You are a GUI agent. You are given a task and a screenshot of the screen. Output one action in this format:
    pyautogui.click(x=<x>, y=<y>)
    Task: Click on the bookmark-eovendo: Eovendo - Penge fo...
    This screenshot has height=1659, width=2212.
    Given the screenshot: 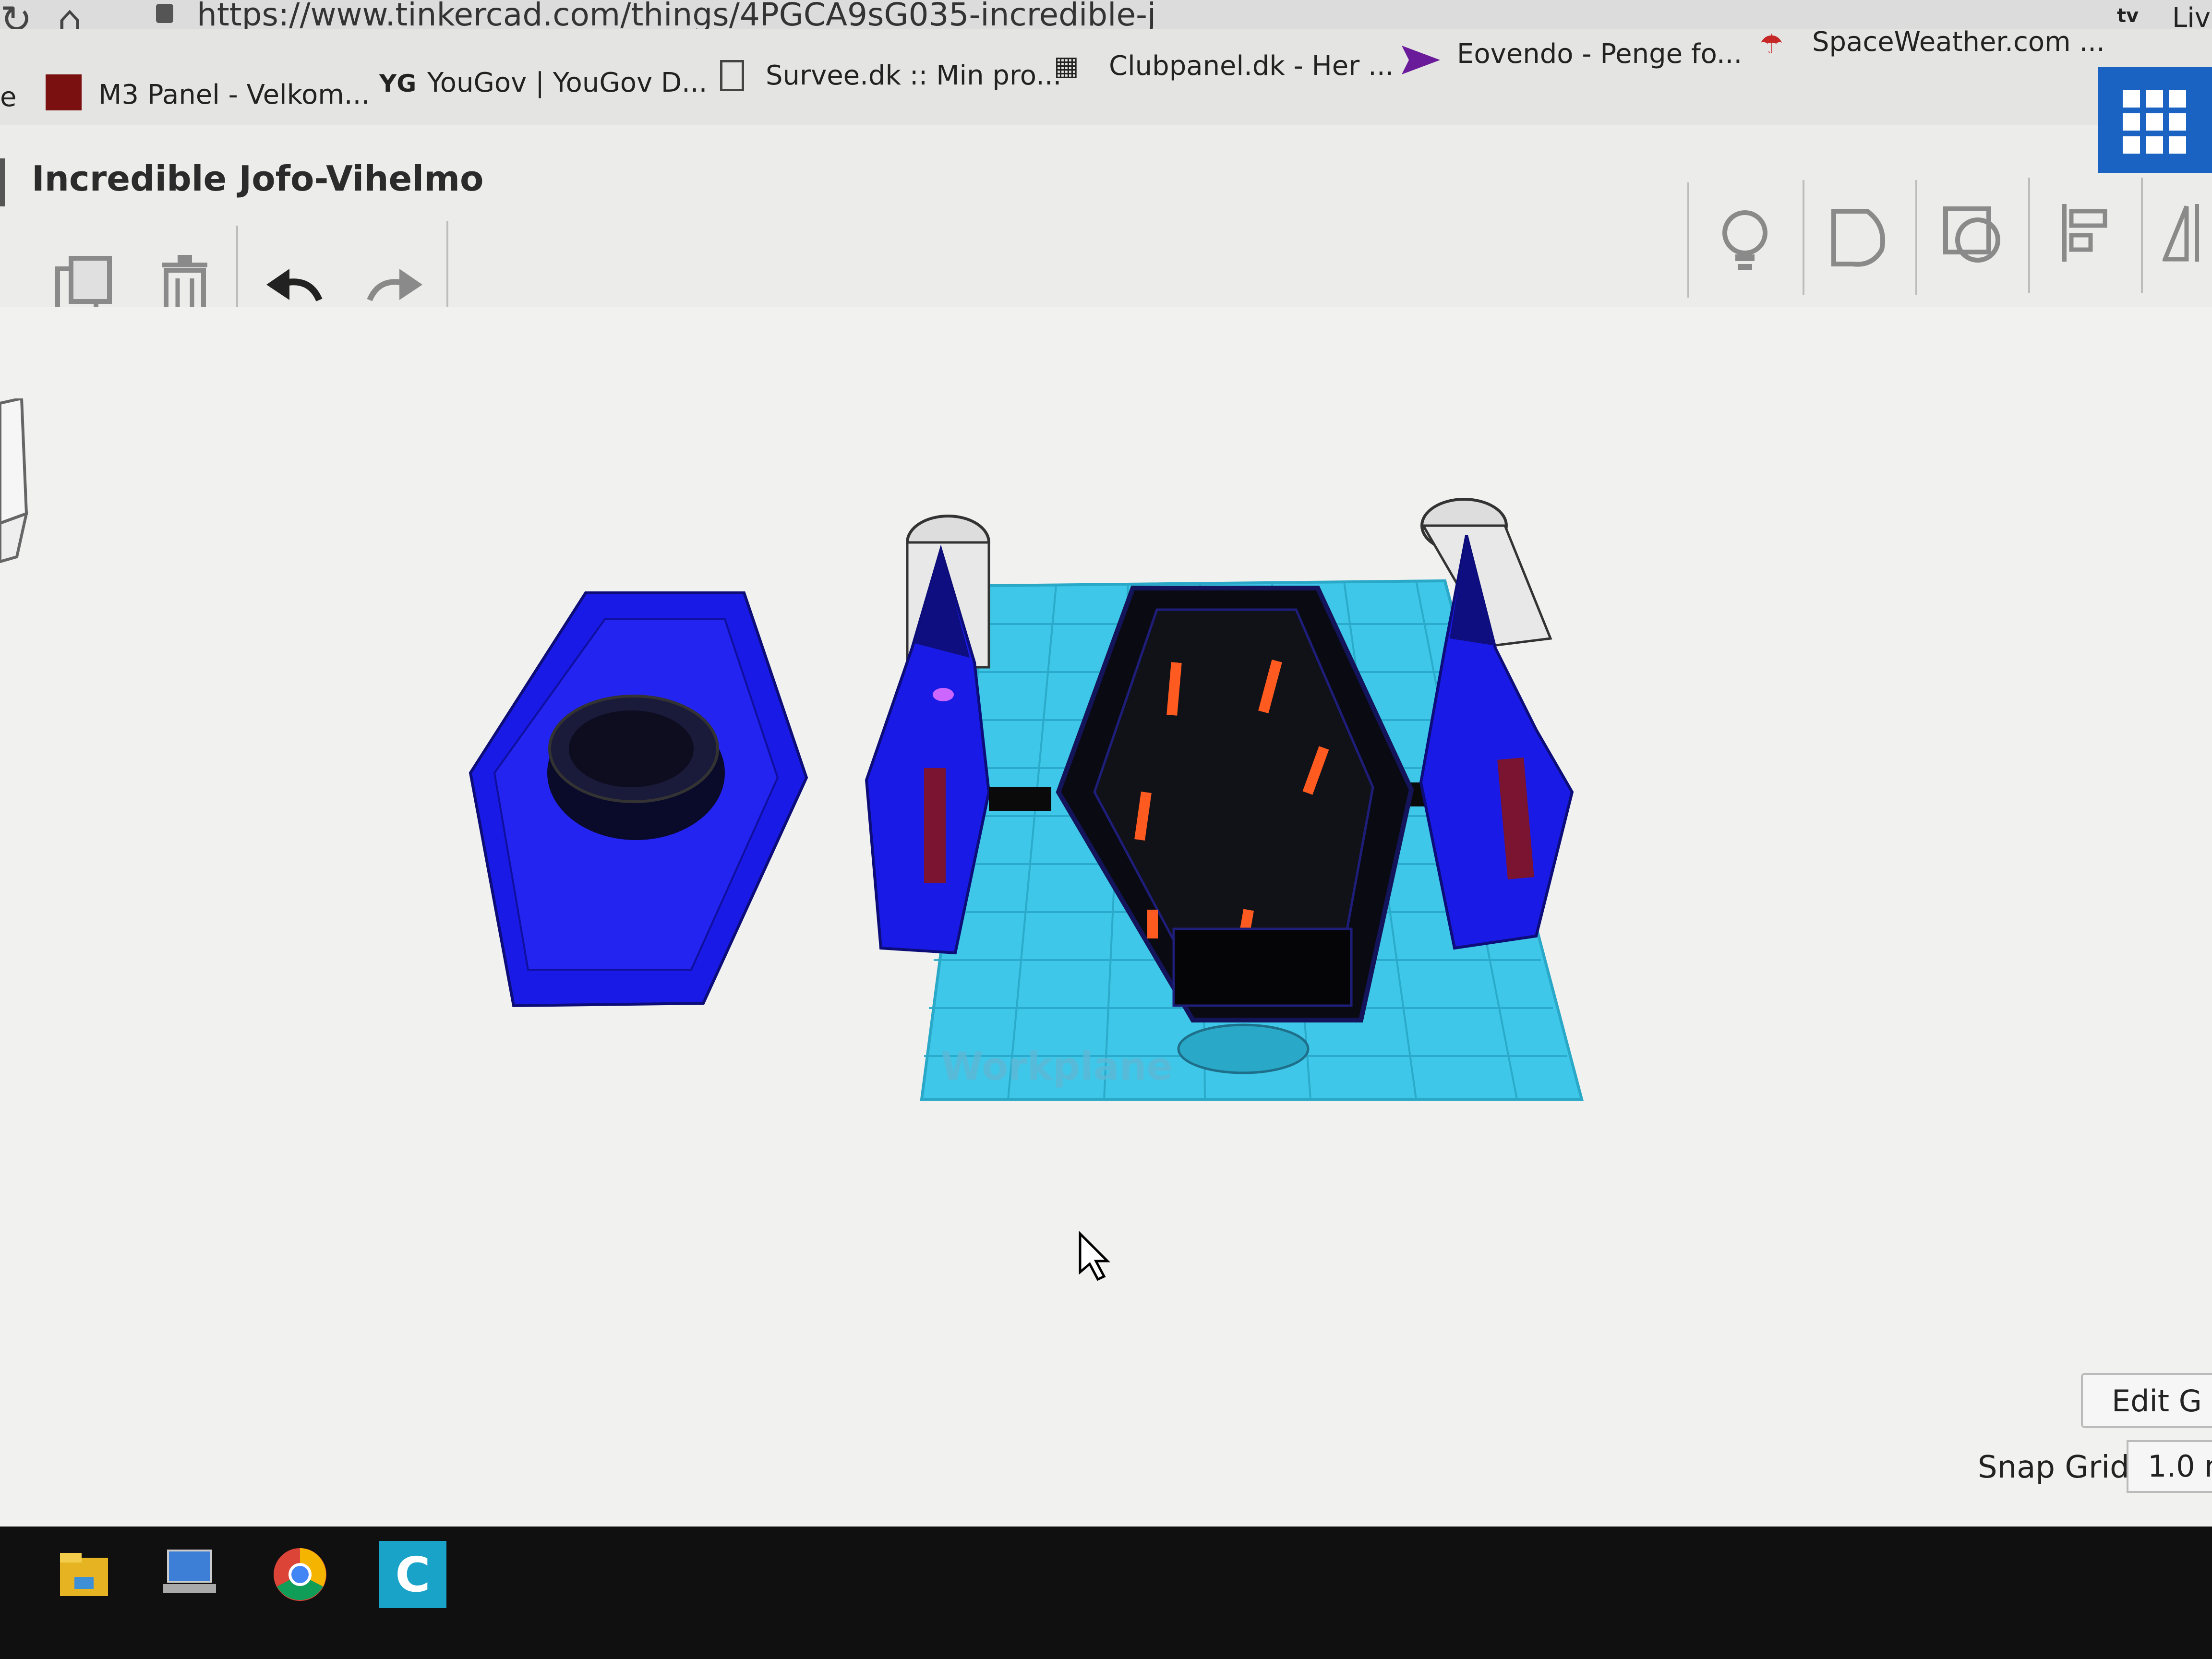 What is the action you would take?
    pyautogui.click(x=1600, y=54)
    